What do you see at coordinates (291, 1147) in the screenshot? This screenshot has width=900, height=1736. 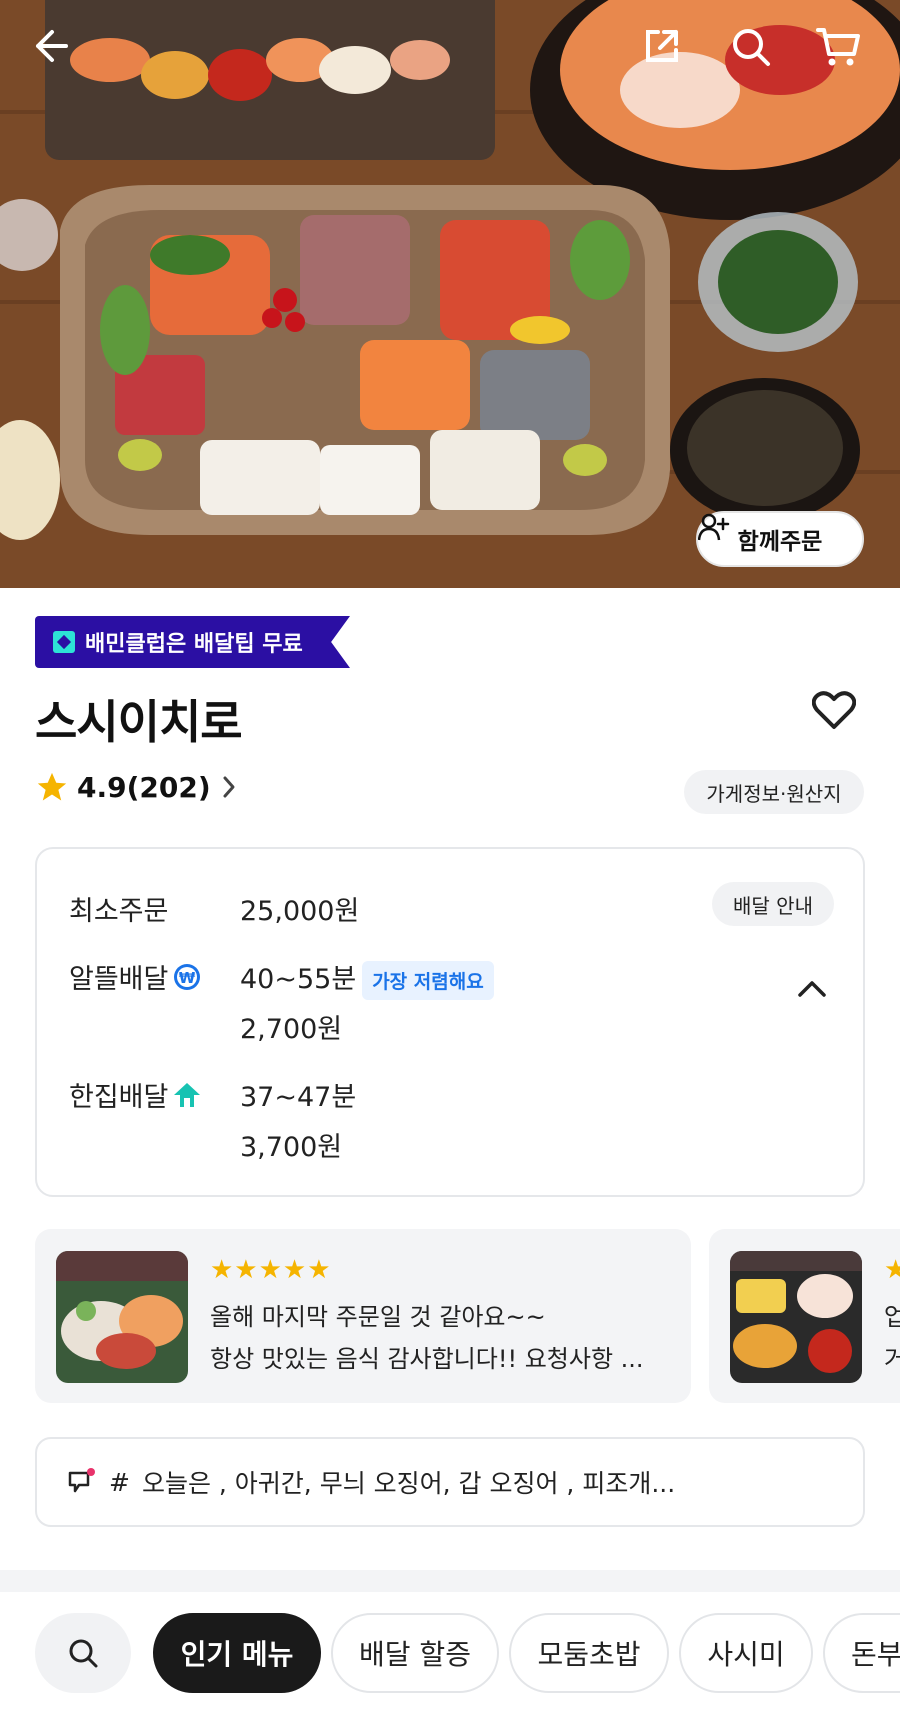 I see `single-delivery-fee: 3,700원` at bounding box center [291, 1147].